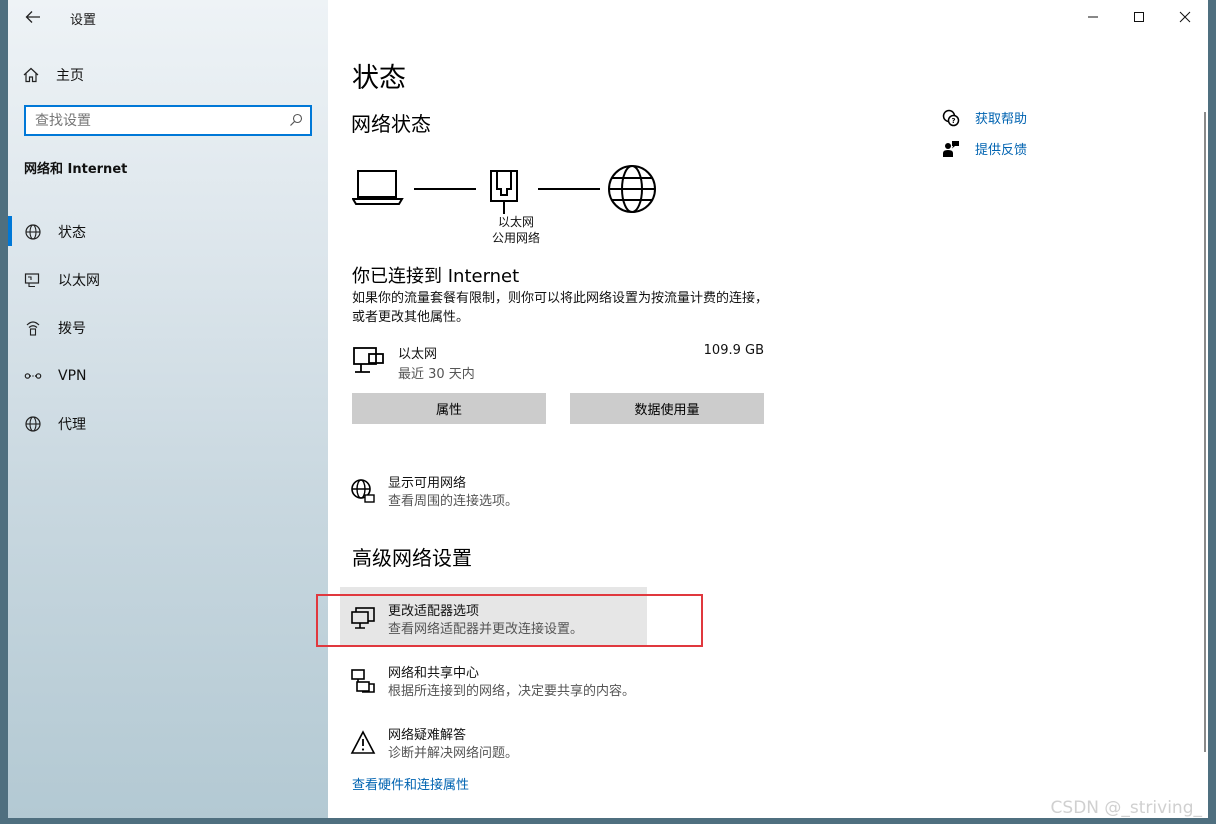  I want to click on link-title: 网络和共享中心, so click(434, 673).